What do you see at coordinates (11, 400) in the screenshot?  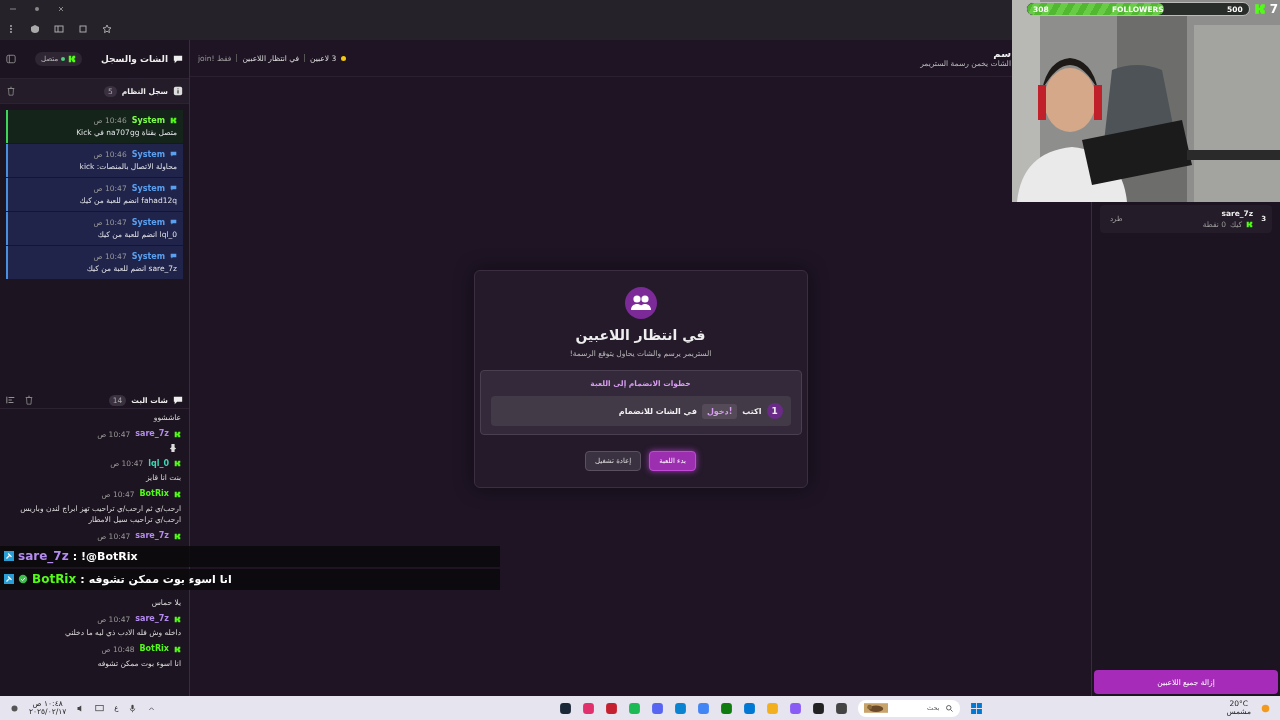 I see `list-icon` at bounding box center [11, 400].